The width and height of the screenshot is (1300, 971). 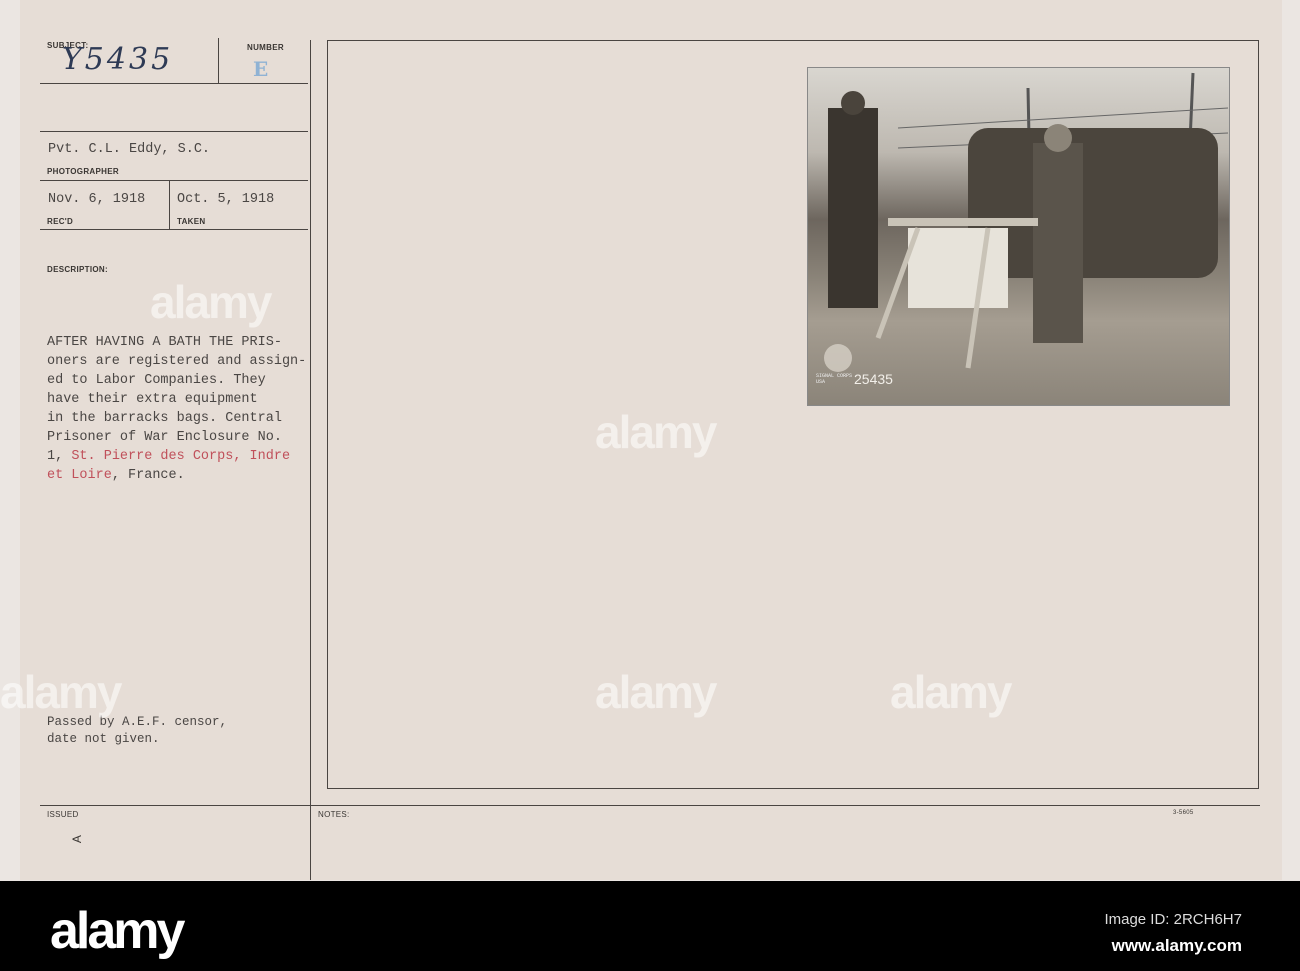 I want to click on issued-mark: A, so click(x=77, y=839).